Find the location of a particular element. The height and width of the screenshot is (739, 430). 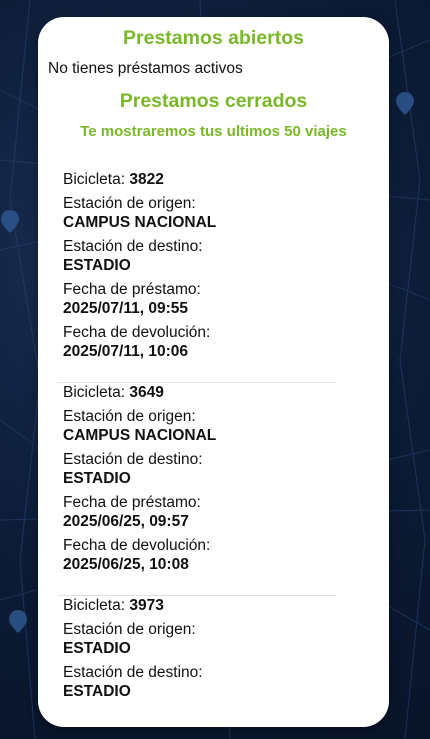

trip-bike-row: Bicicleta: 3822 is located at coordinates (203, 179).